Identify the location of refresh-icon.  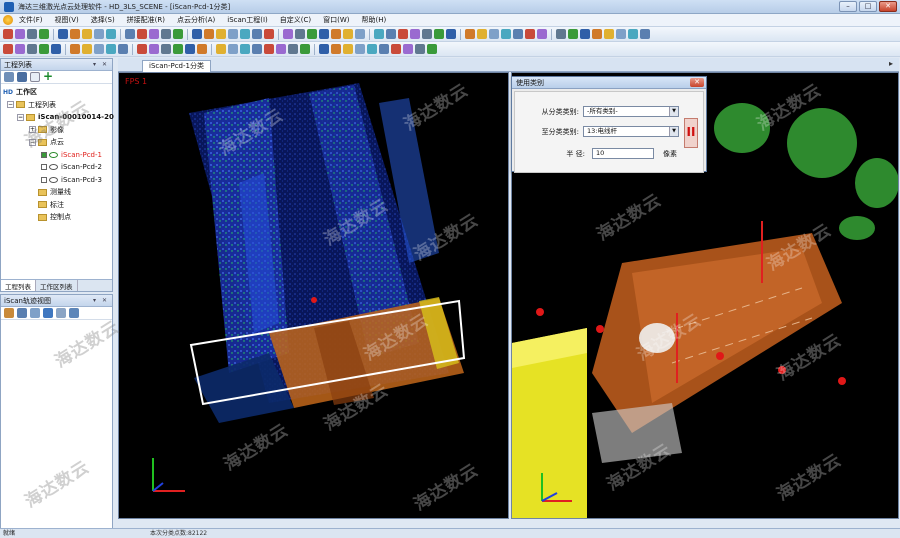
(61, 313).